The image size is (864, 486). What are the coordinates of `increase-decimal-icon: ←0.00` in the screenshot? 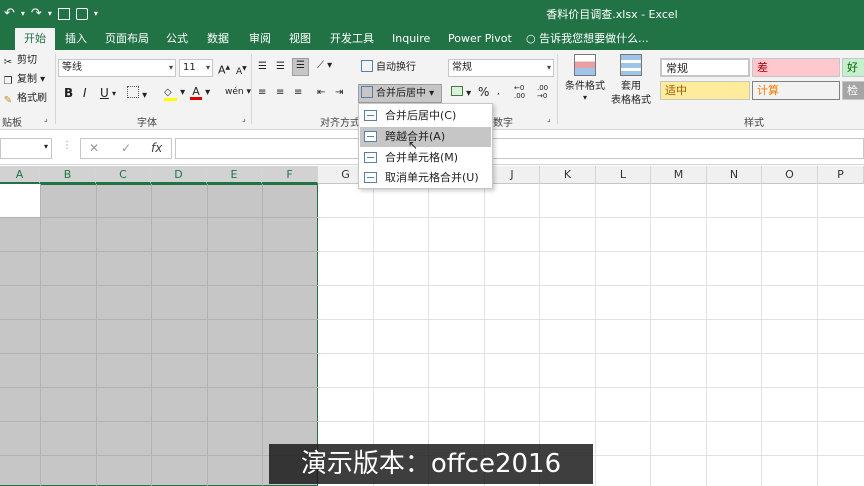 It's located at (519, 92).